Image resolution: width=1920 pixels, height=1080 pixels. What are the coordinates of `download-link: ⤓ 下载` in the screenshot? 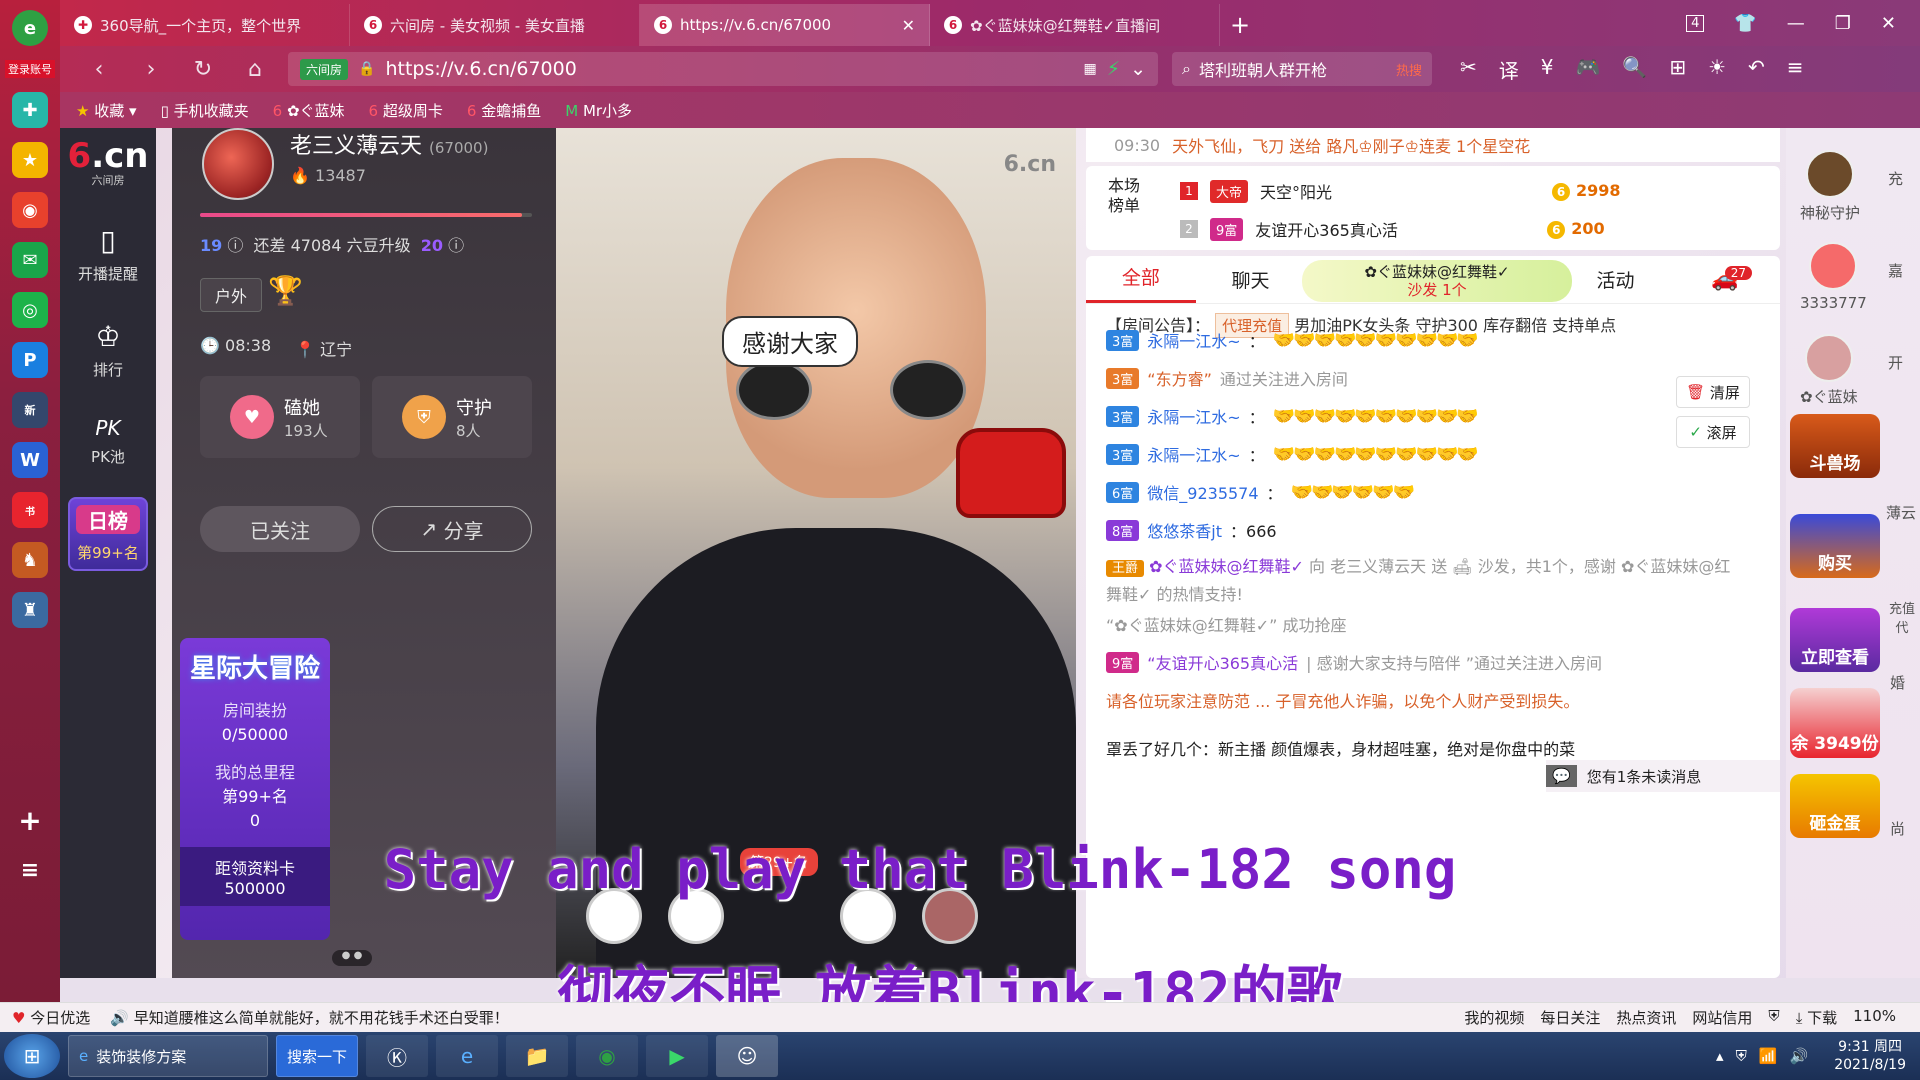 It's located at (1816, 1017).